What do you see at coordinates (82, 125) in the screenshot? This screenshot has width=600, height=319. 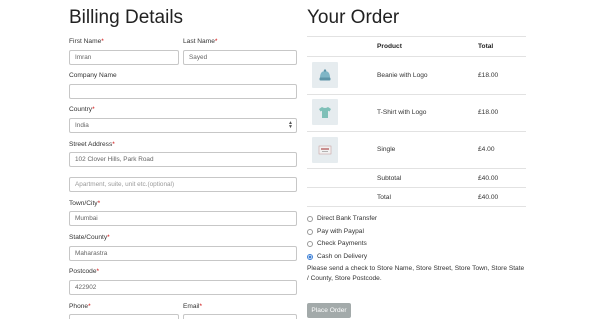 I see `country-value: India` at bounding box center [82, 125].